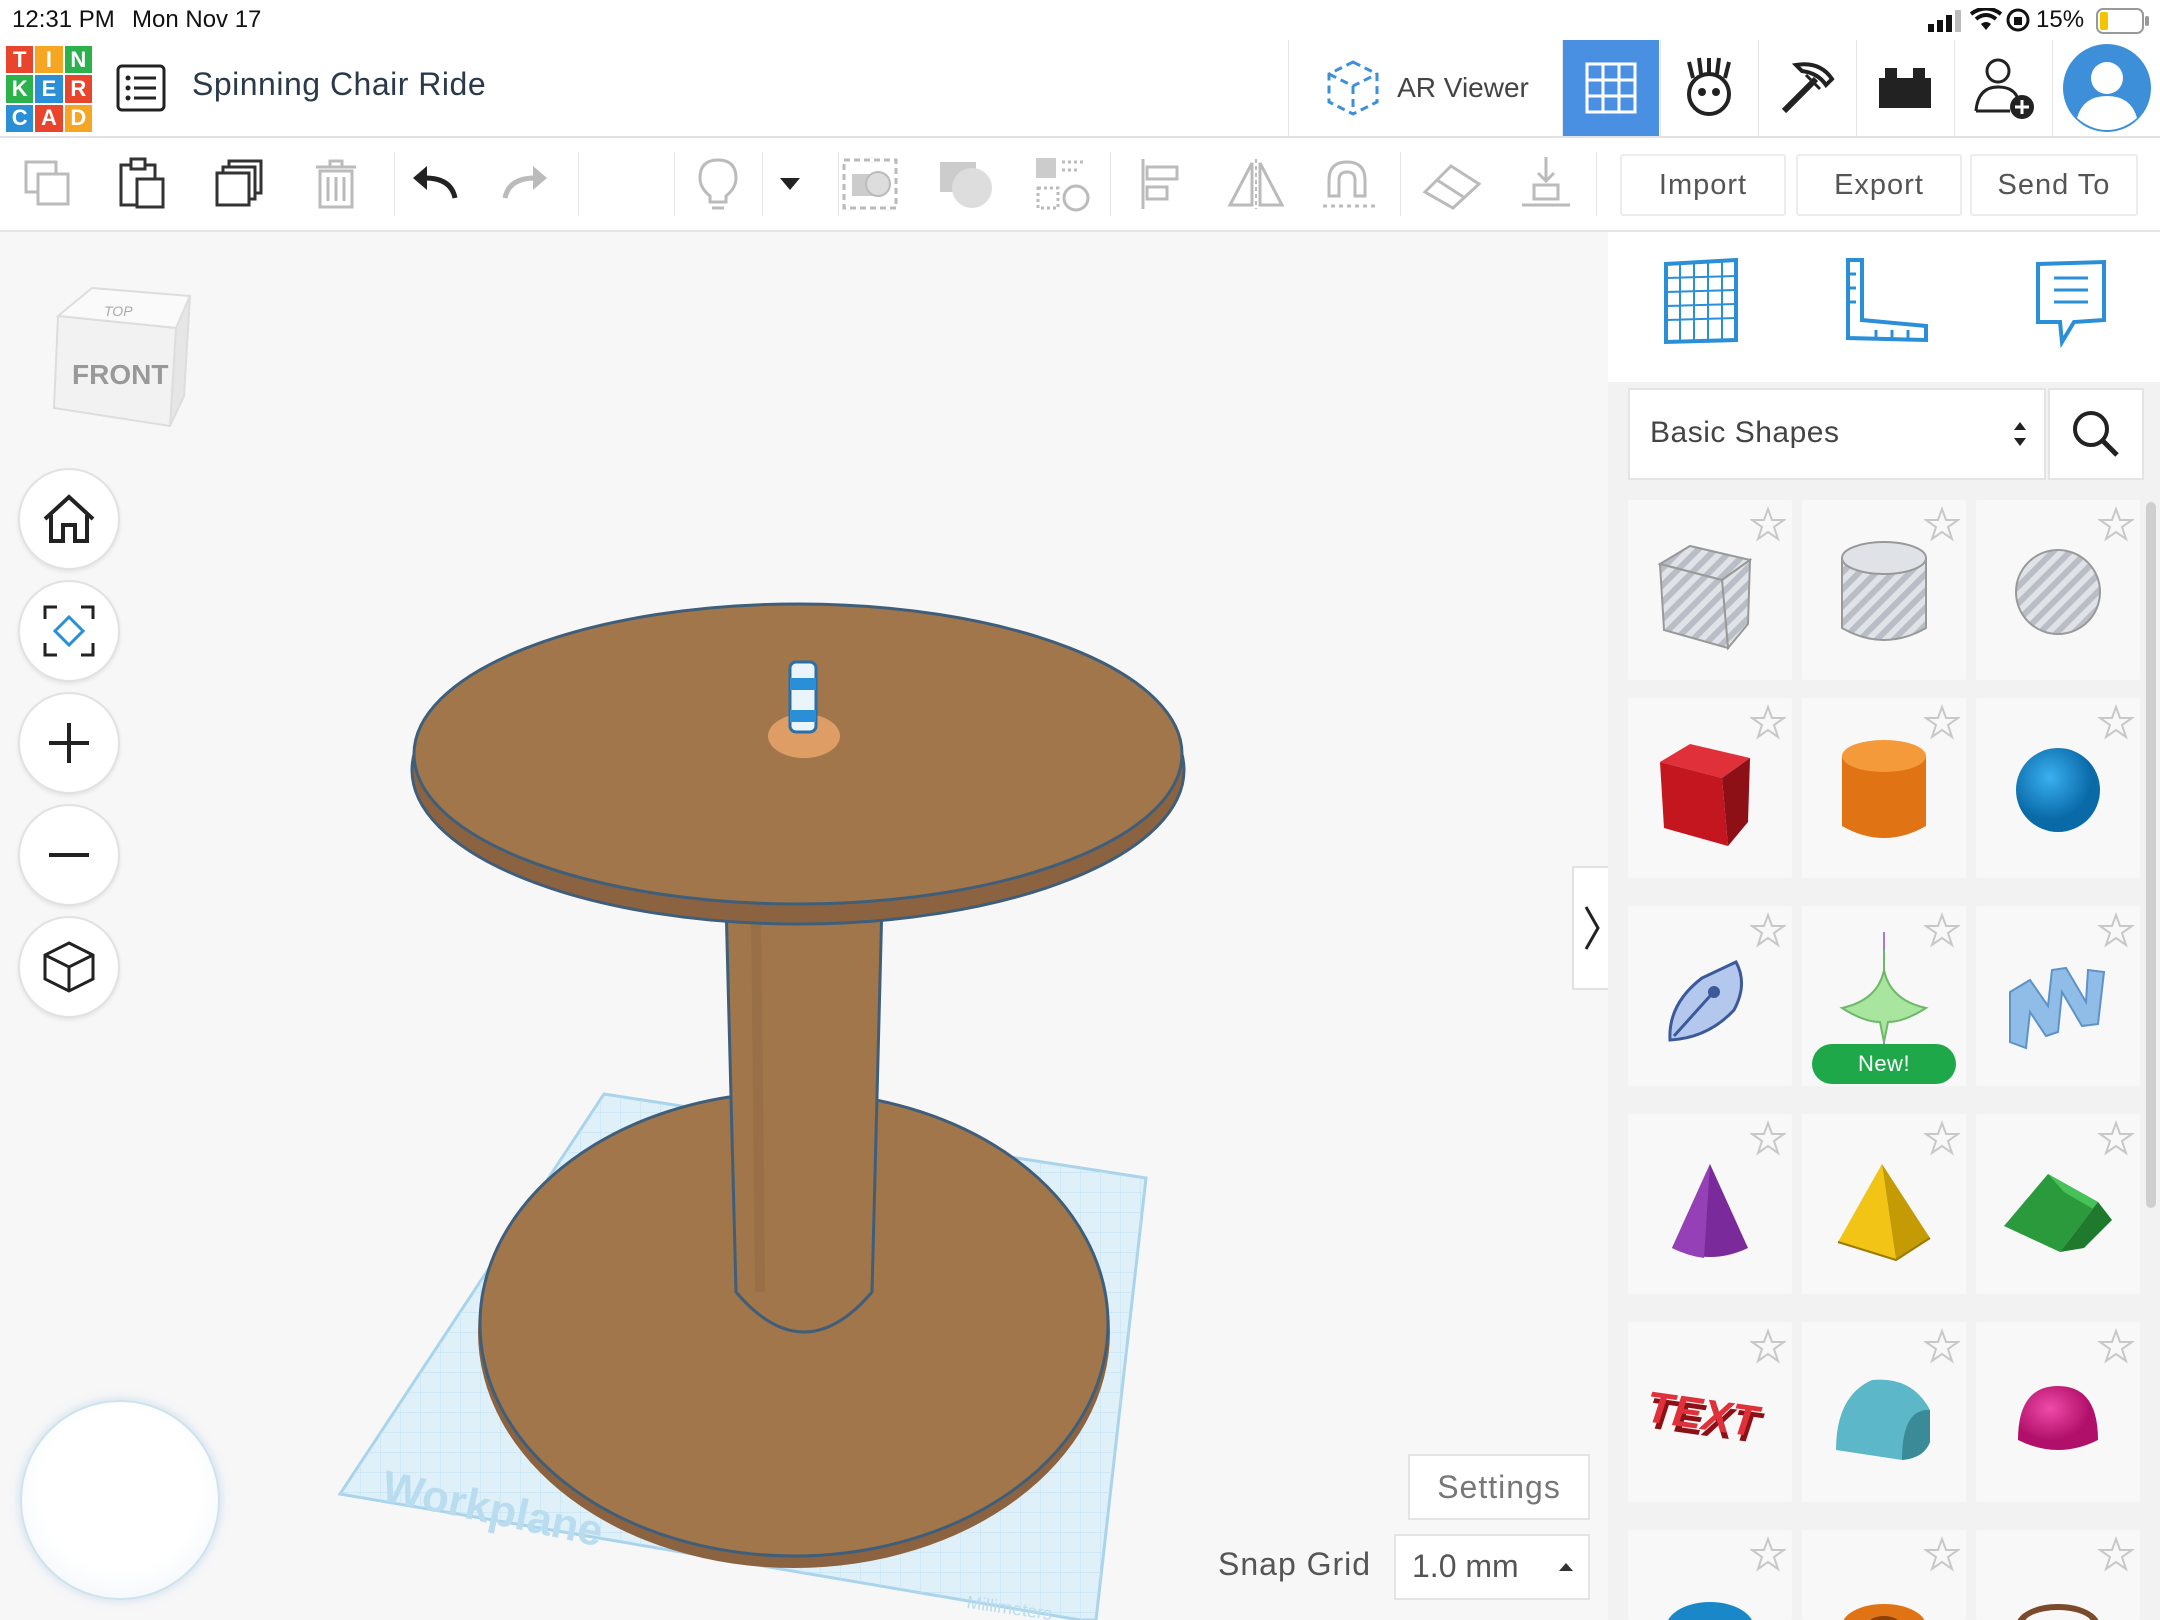 This screenshot has width=2160, height=1620. What do you see at coordinates (49, 118) in the screenshot?
I see `logo-letter: A` at bounding box center [49, 118].